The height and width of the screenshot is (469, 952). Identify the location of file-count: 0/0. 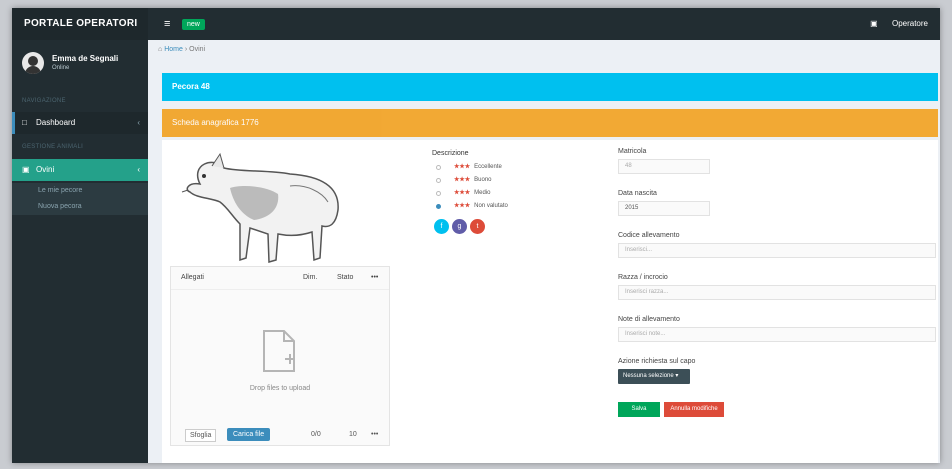
(316, 434).